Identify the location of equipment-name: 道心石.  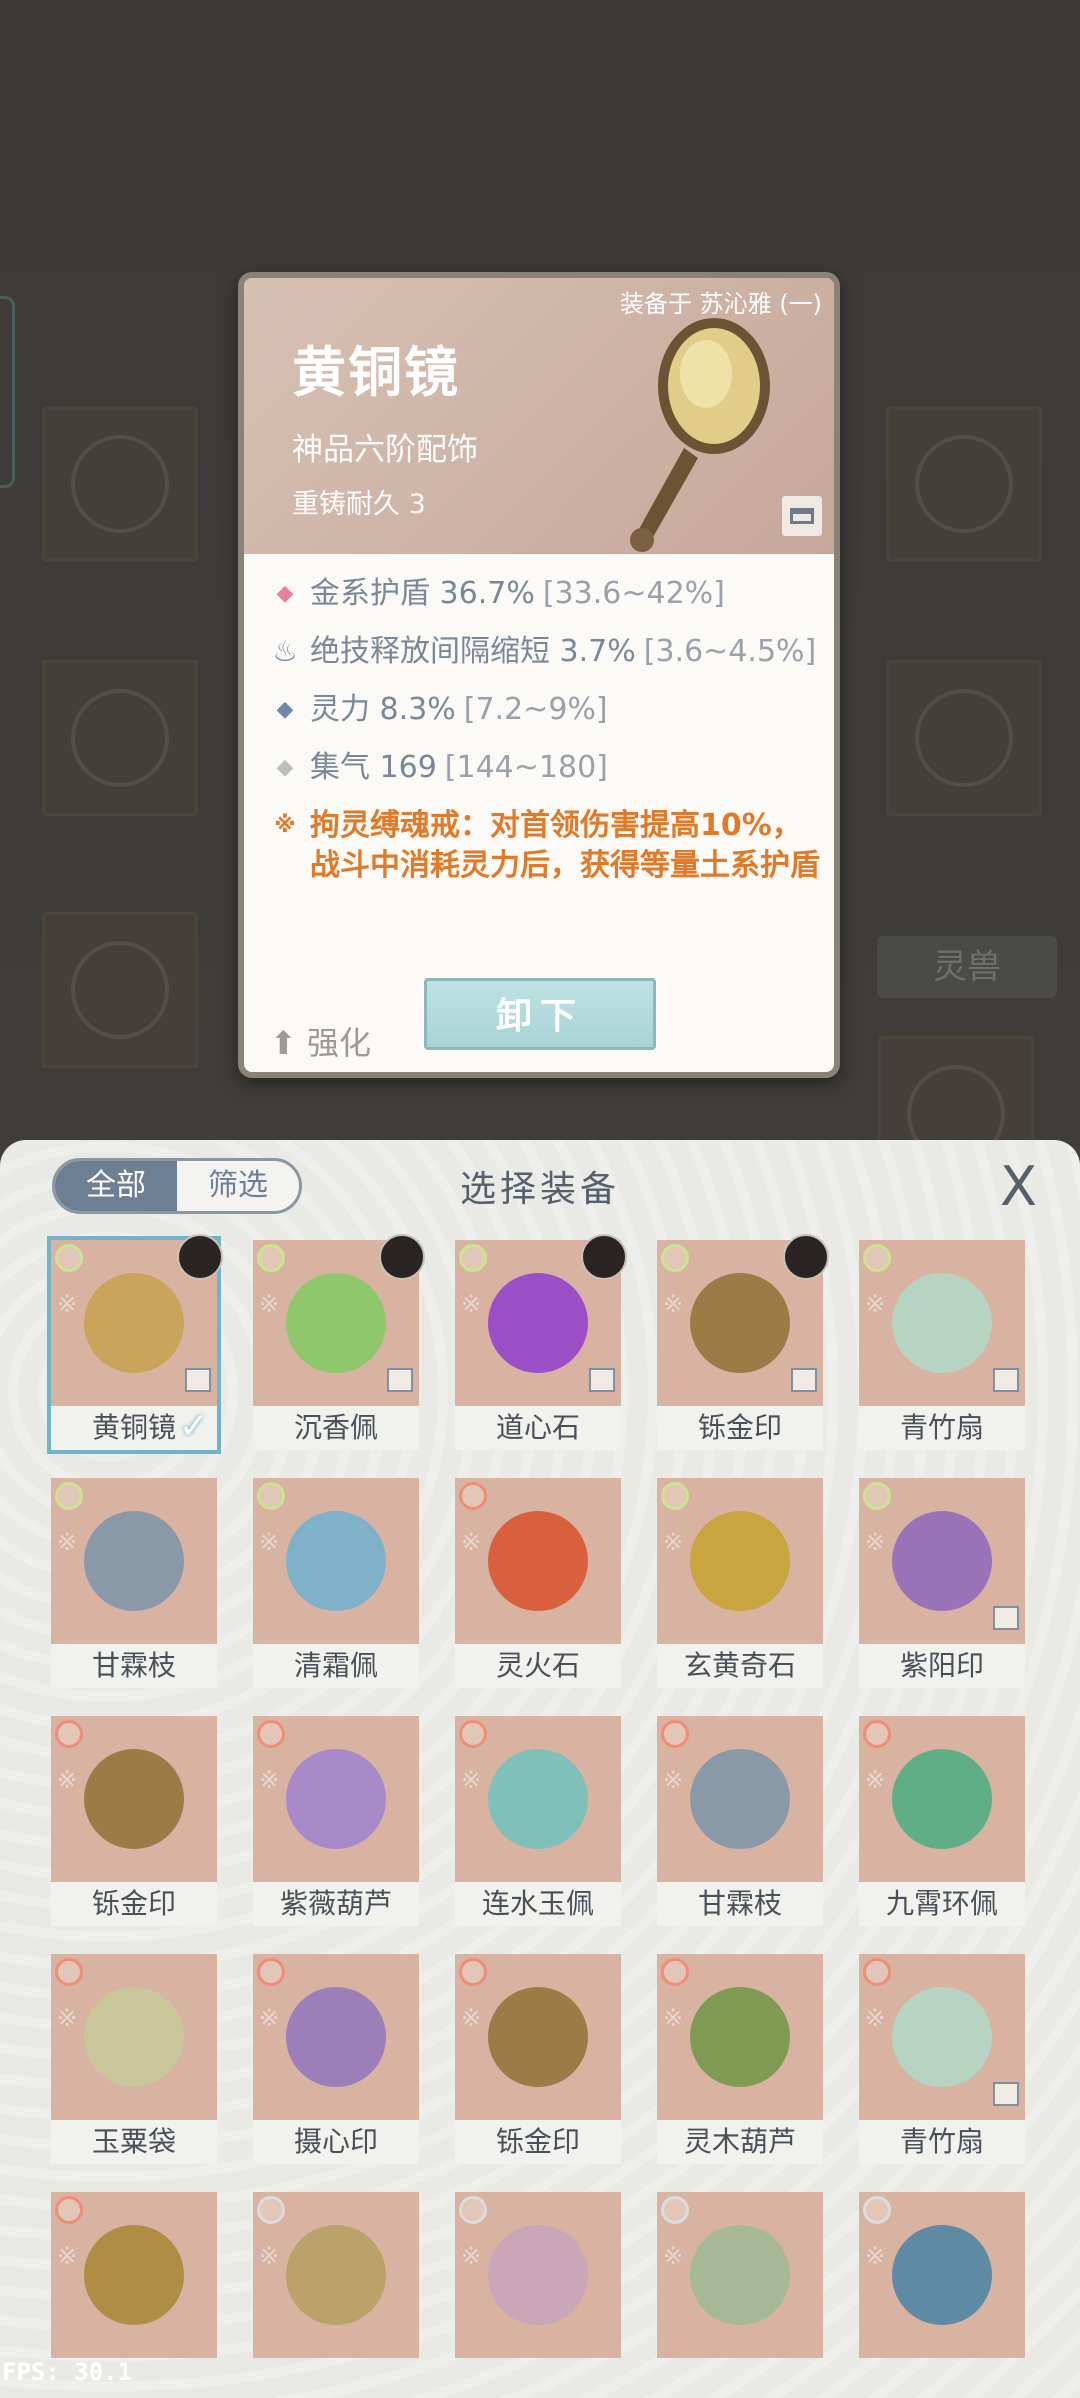
(538, 1428).